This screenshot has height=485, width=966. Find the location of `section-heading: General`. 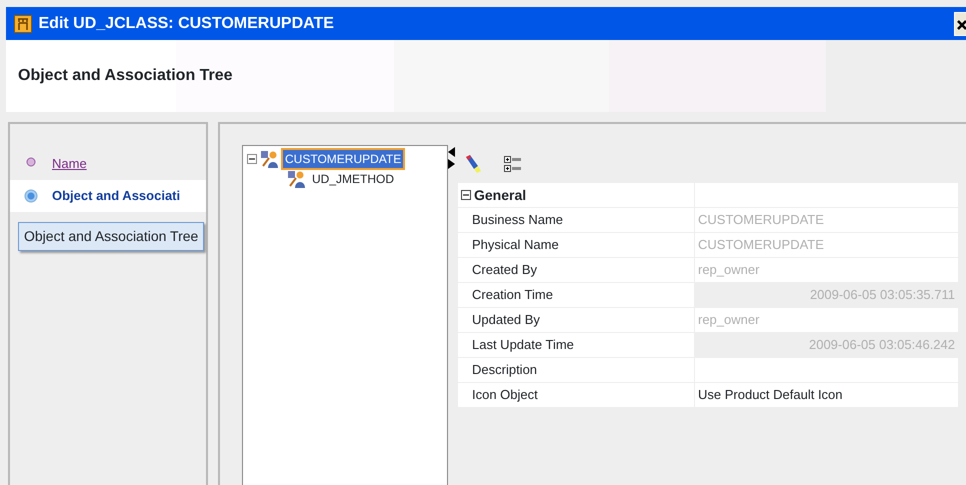

section-heading: General is located at coordinates (500, 195).